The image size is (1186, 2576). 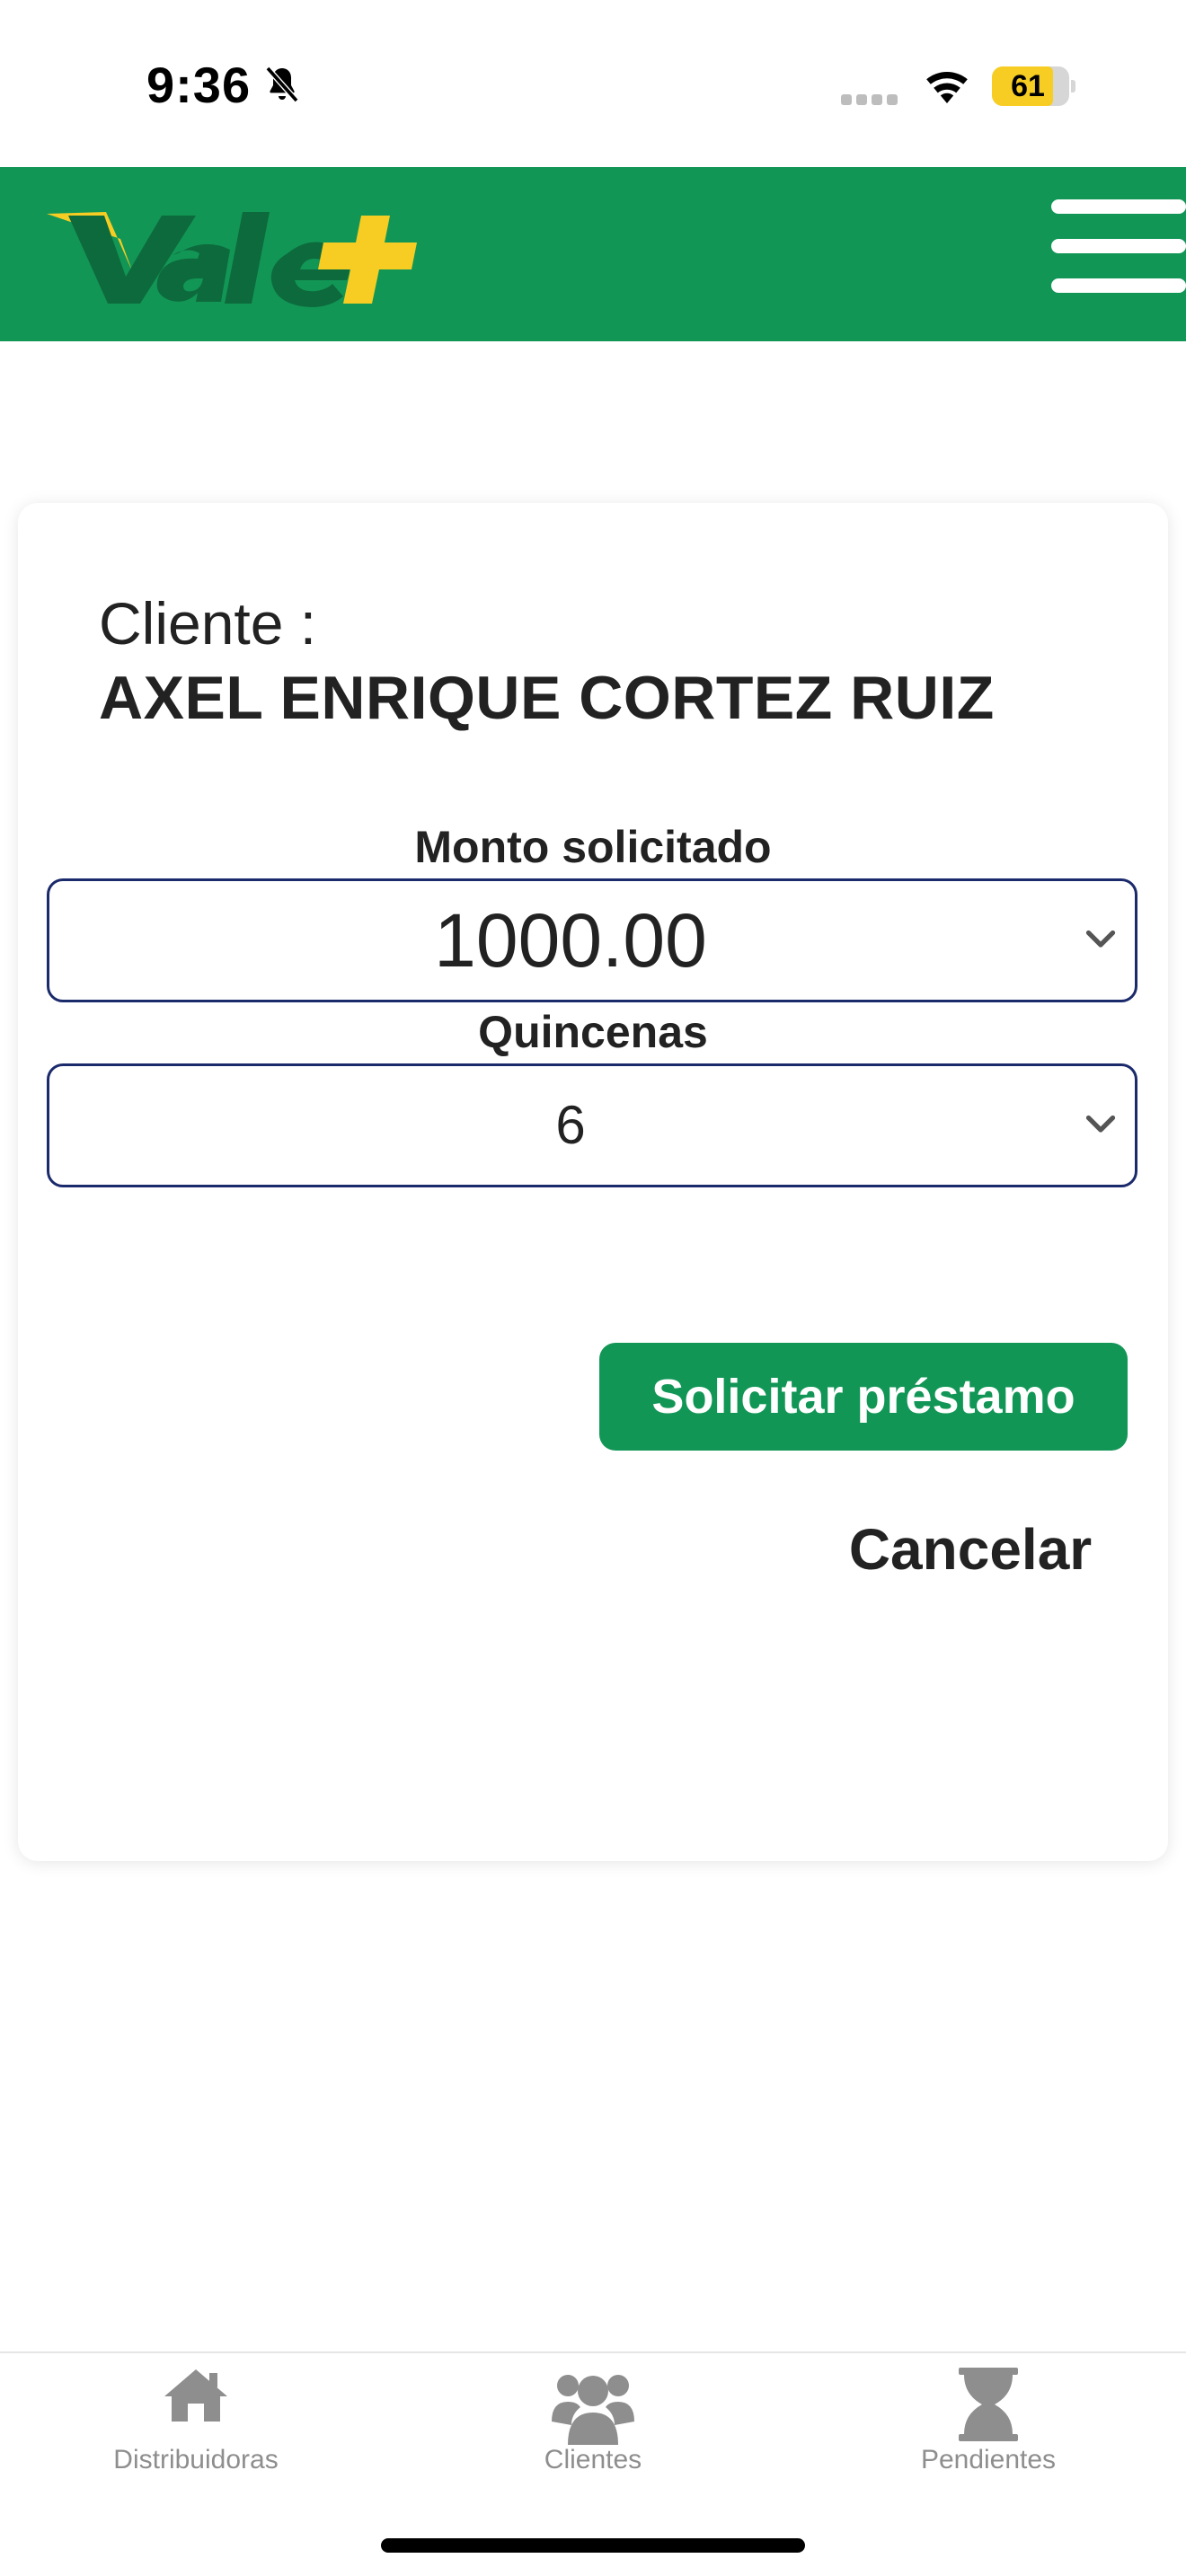 What do you see at coordinates (208, 623) in the screenshot?
I see `client-label: Cliente :` at bounding box center [208, 623].